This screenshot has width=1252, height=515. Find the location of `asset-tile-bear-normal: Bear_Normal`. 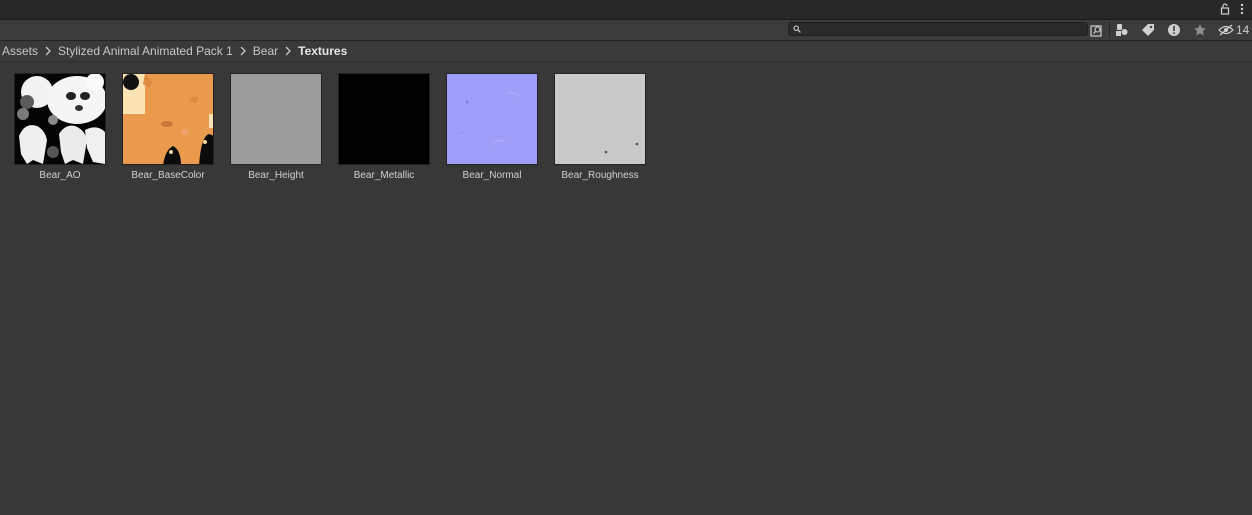

asset-tile-bear-normal: Bear_Normal is located at coordinates (492, 129).